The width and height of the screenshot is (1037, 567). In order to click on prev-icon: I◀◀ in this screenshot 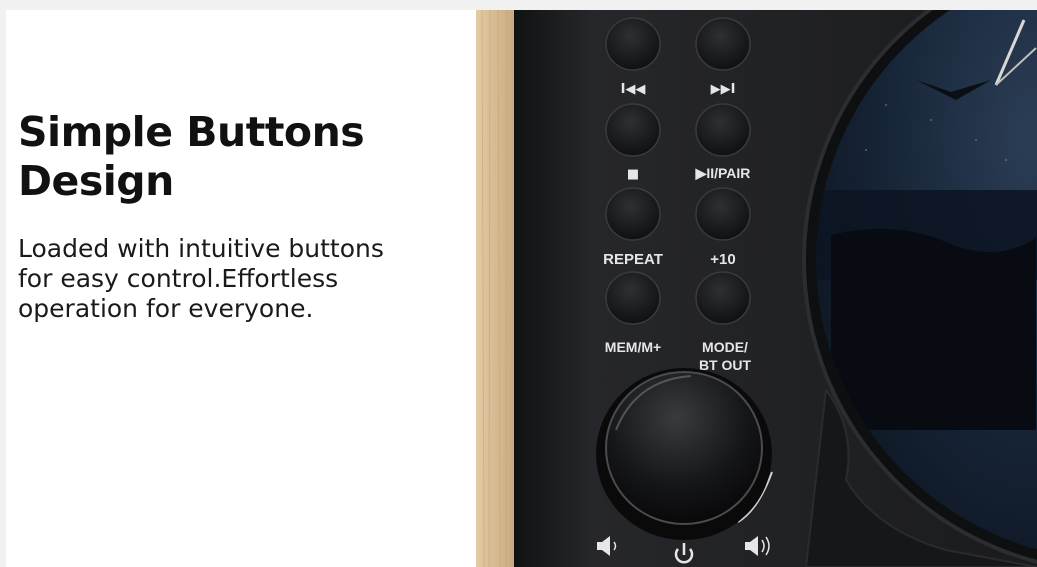, I will do `click(633, 89)`.